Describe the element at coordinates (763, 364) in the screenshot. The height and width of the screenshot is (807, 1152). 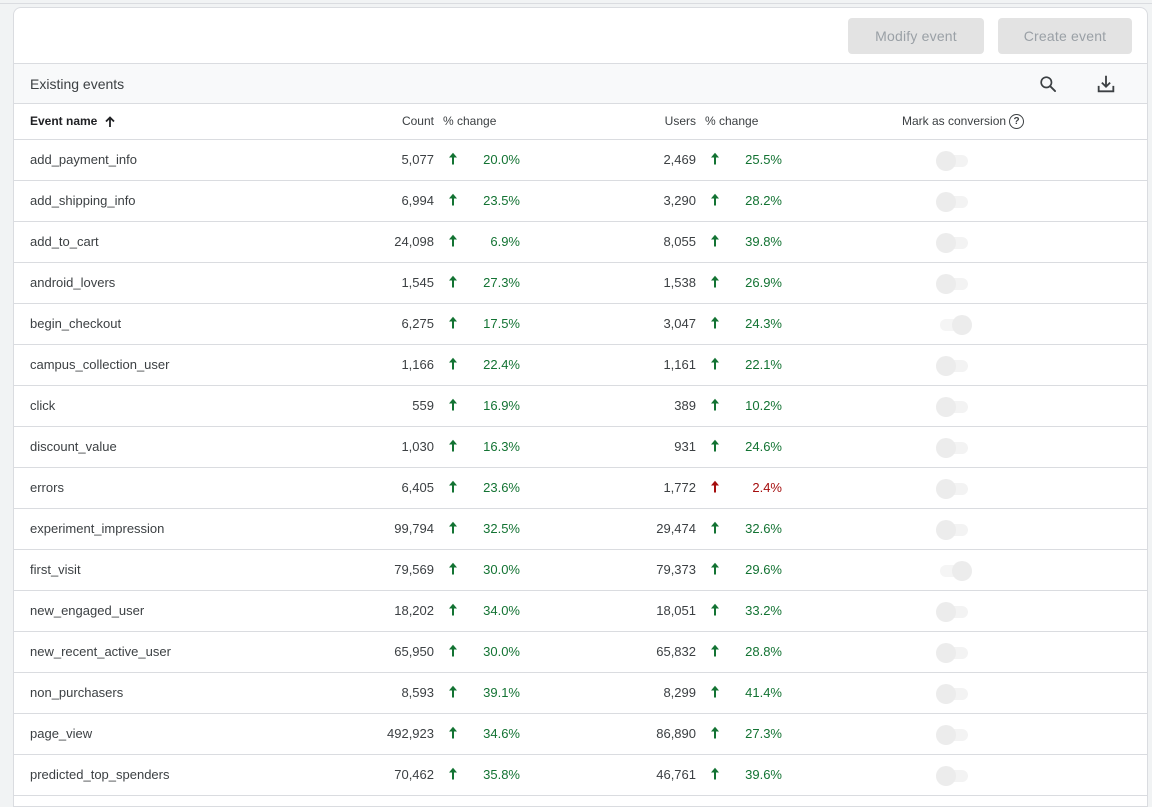
I see `users-percent-change: 22.1%` at that location.